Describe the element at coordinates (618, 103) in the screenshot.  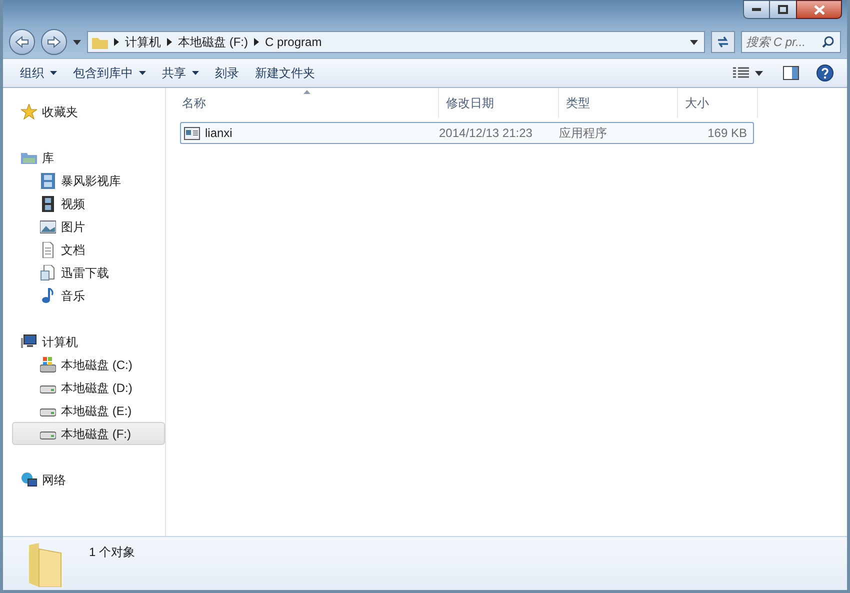
I see `column-header: 类型` at that location.